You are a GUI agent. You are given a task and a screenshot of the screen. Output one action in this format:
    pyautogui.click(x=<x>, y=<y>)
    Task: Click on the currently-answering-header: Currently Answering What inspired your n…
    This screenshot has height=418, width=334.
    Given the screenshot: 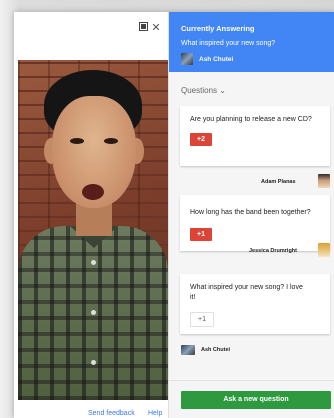 What is the action you would take?
    pyautogui.click(x=251, y=42)
    